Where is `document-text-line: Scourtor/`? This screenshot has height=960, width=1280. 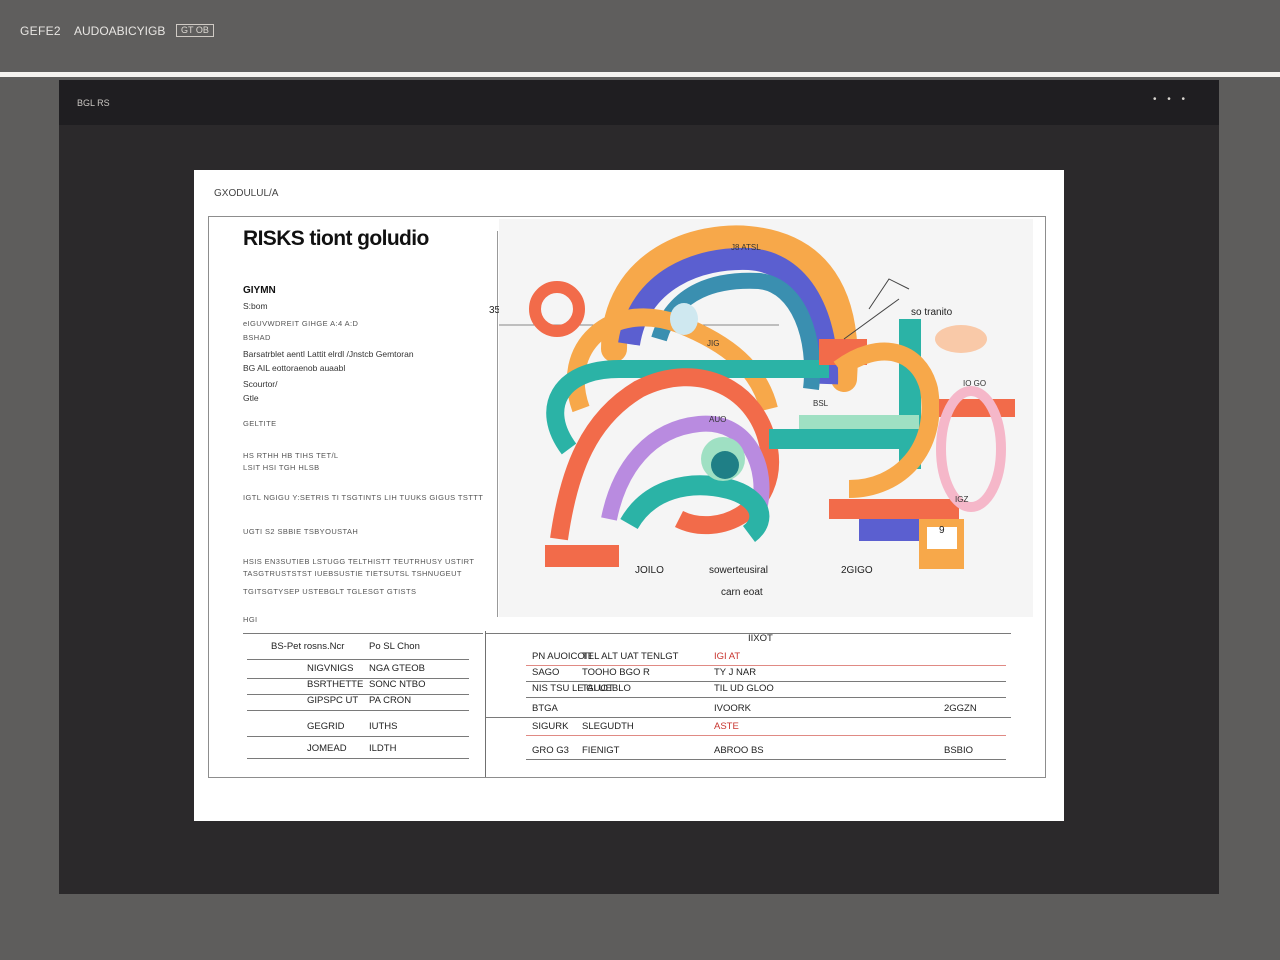
document-text-line: Scourtor/ is located at coordinates (260, 384).